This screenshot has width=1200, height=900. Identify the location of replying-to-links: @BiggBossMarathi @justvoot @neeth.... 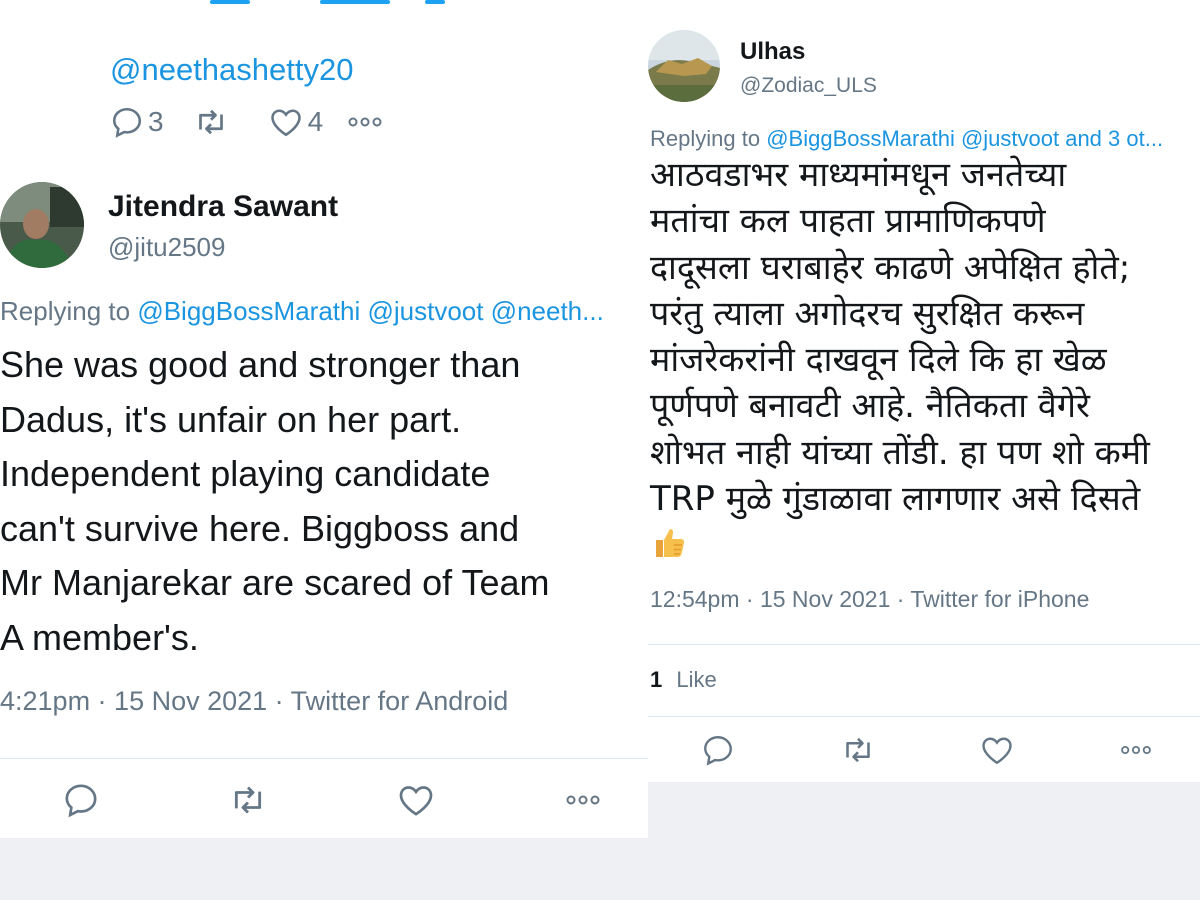
(370, 311).